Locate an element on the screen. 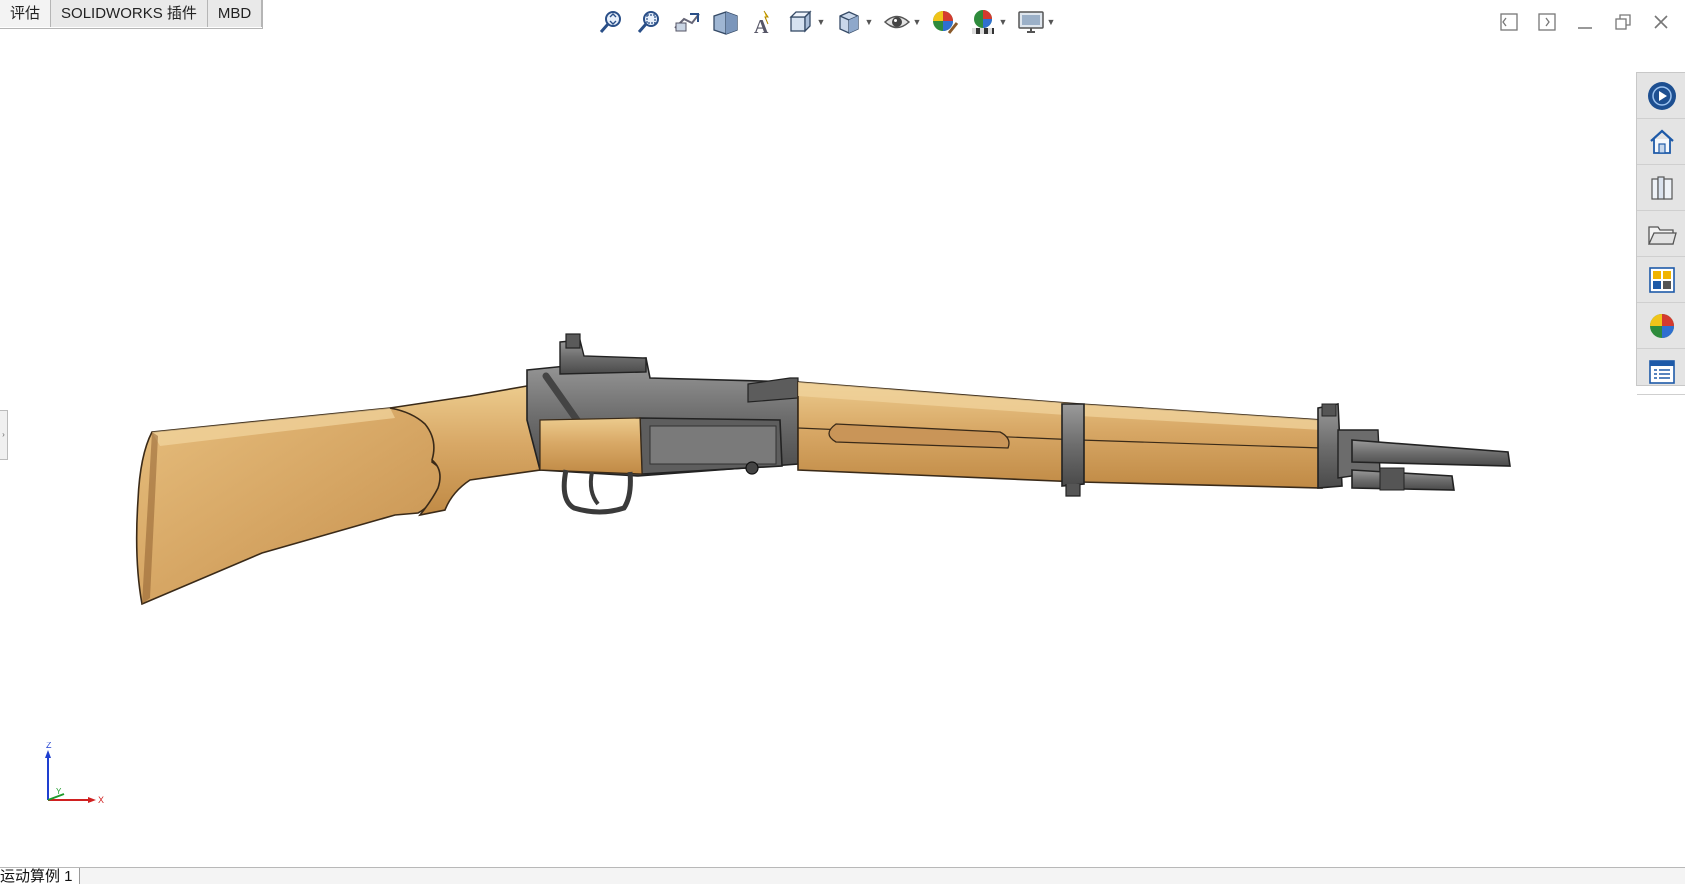  reference-triad: Z X Y is located at coordinates (74, 773).